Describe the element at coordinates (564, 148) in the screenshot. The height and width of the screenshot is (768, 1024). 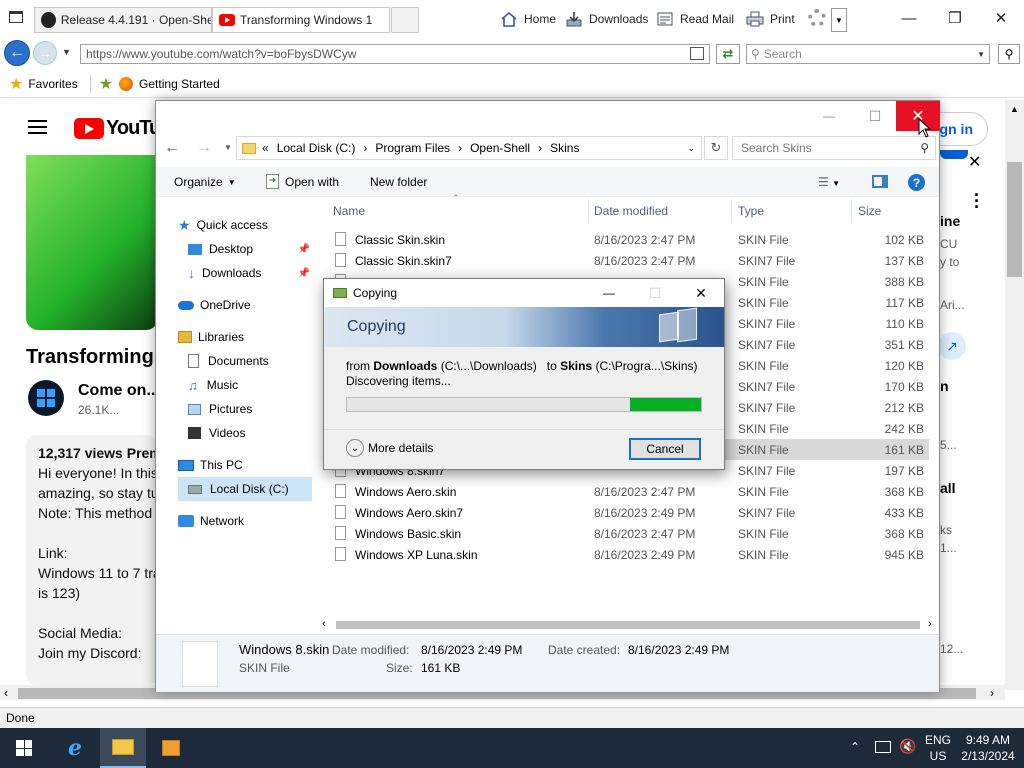
I see `breadcrumb-skins: Skins` at that location.